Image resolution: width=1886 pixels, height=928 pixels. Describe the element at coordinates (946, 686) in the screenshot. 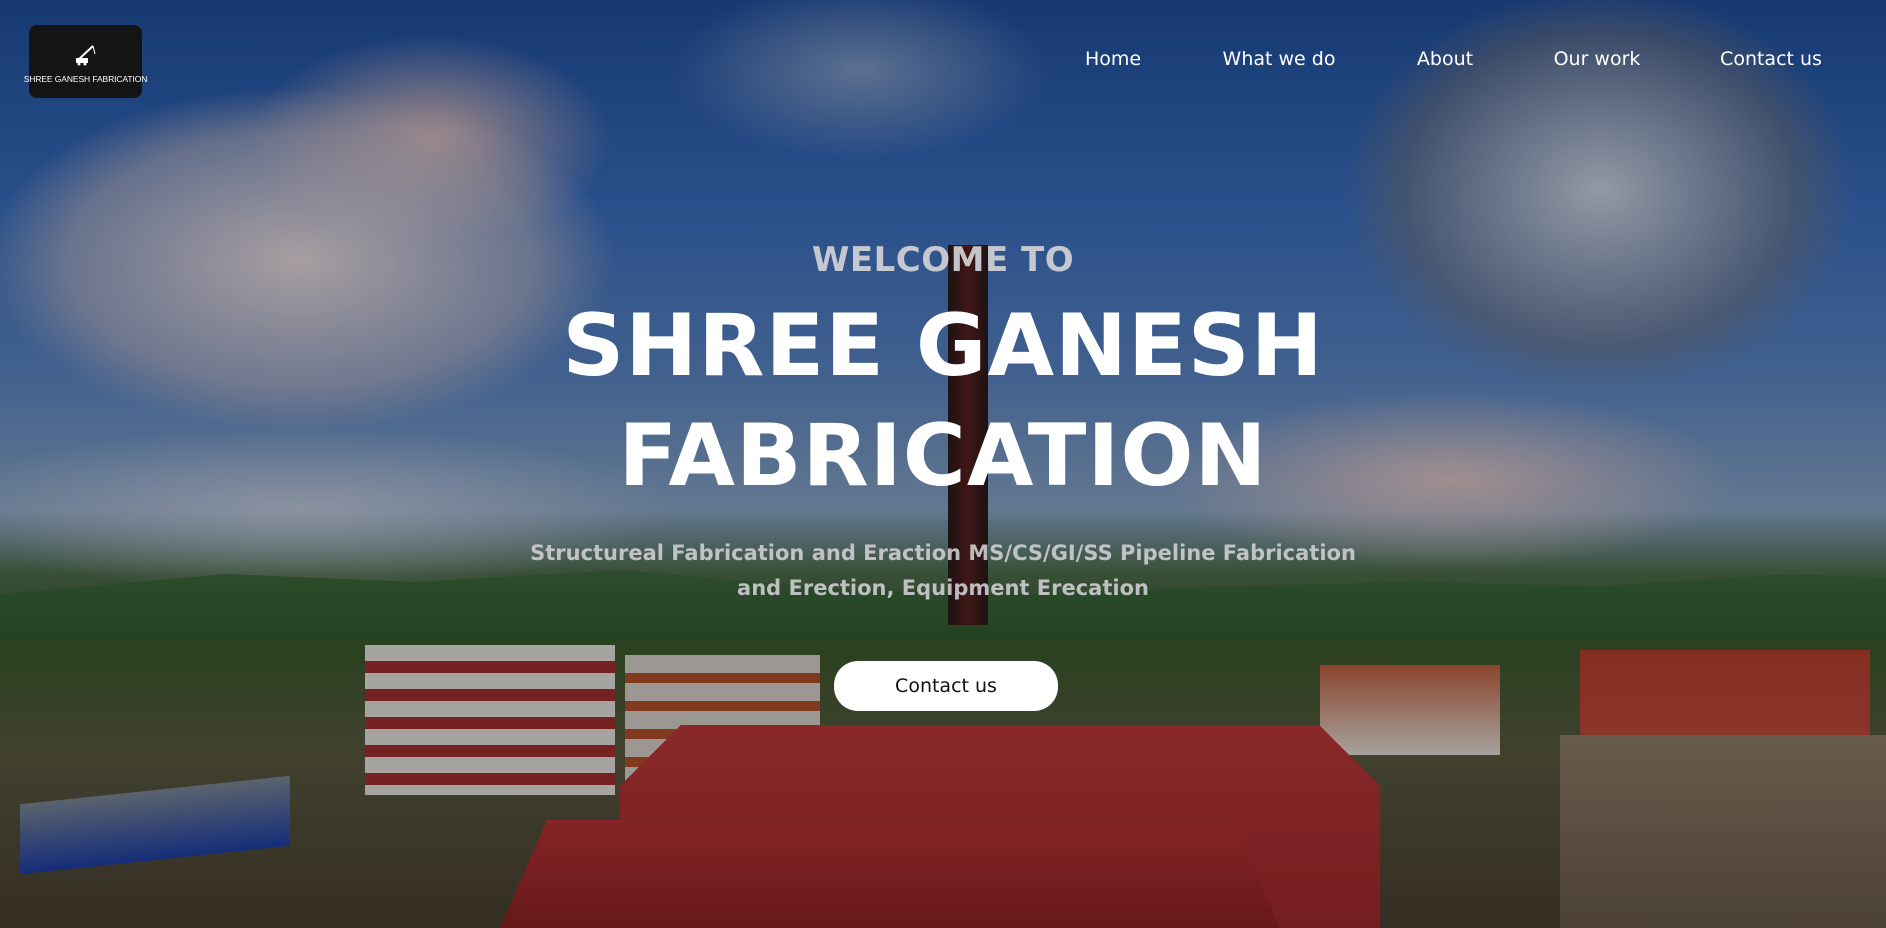

I see `contact-us-button: Contact us` at that location.